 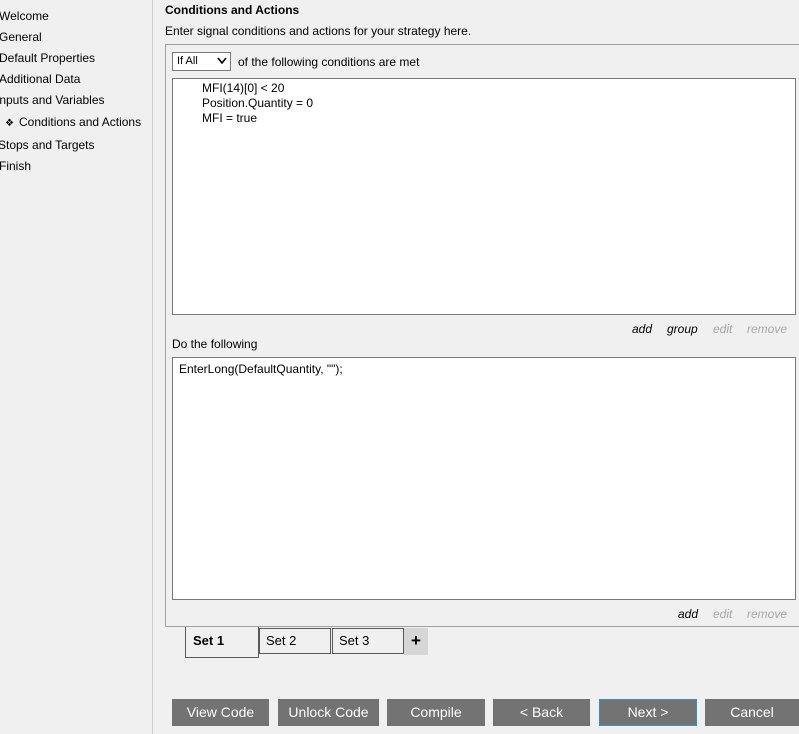 I want to click on sidebar-item-finish: Finish, so click(x=15, y=166).